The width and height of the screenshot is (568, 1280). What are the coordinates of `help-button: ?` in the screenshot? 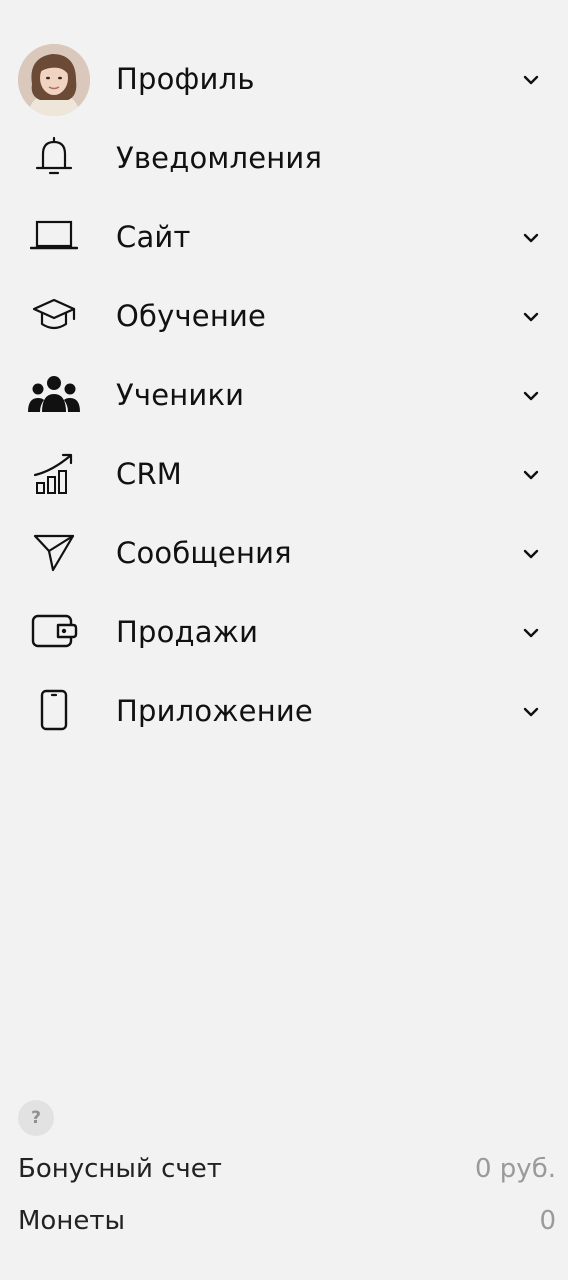 It's located at (36, 1118).